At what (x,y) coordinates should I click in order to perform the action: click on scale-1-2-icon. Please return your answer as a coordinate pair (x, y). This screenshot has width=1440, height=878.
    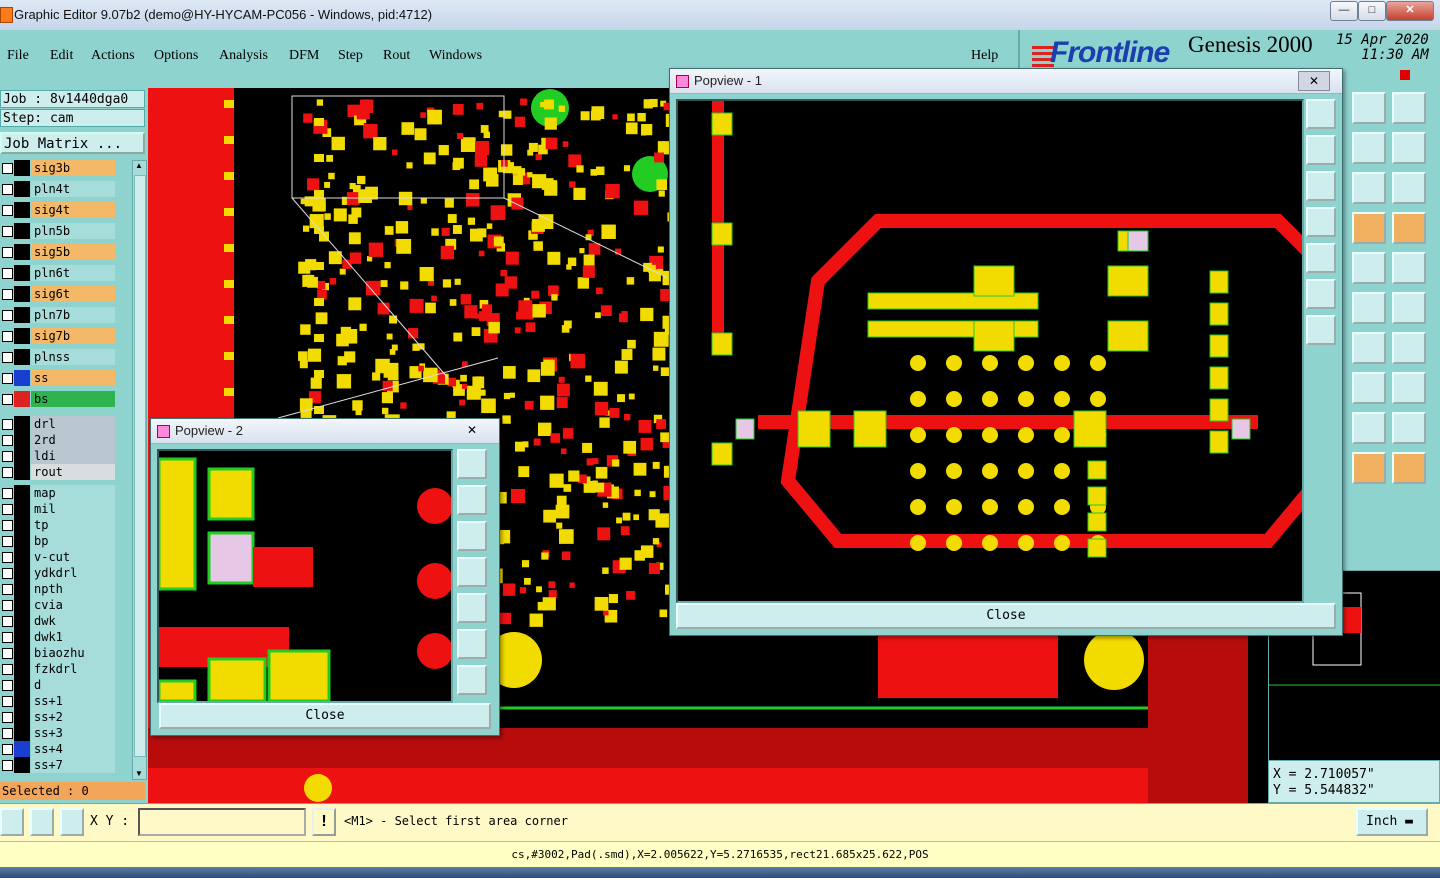
    Looking at the image, I should click on (1369, 188).